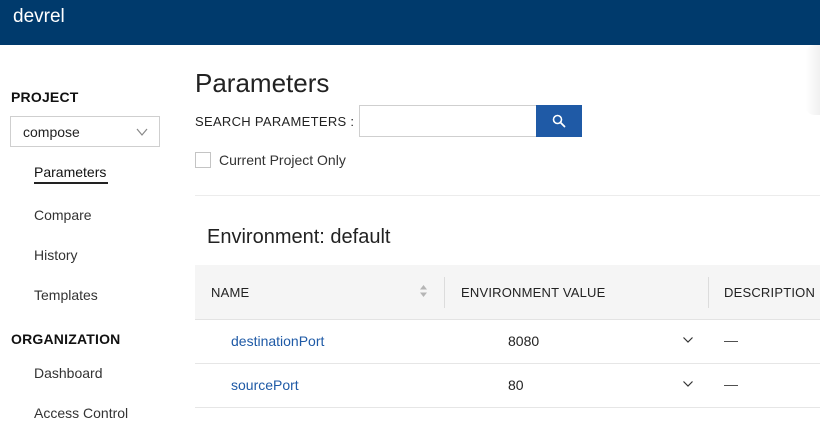  Describe the element at coordinates (63, 215) in the screenshot. I see `sidebar-item-compare: Compare` at that location.